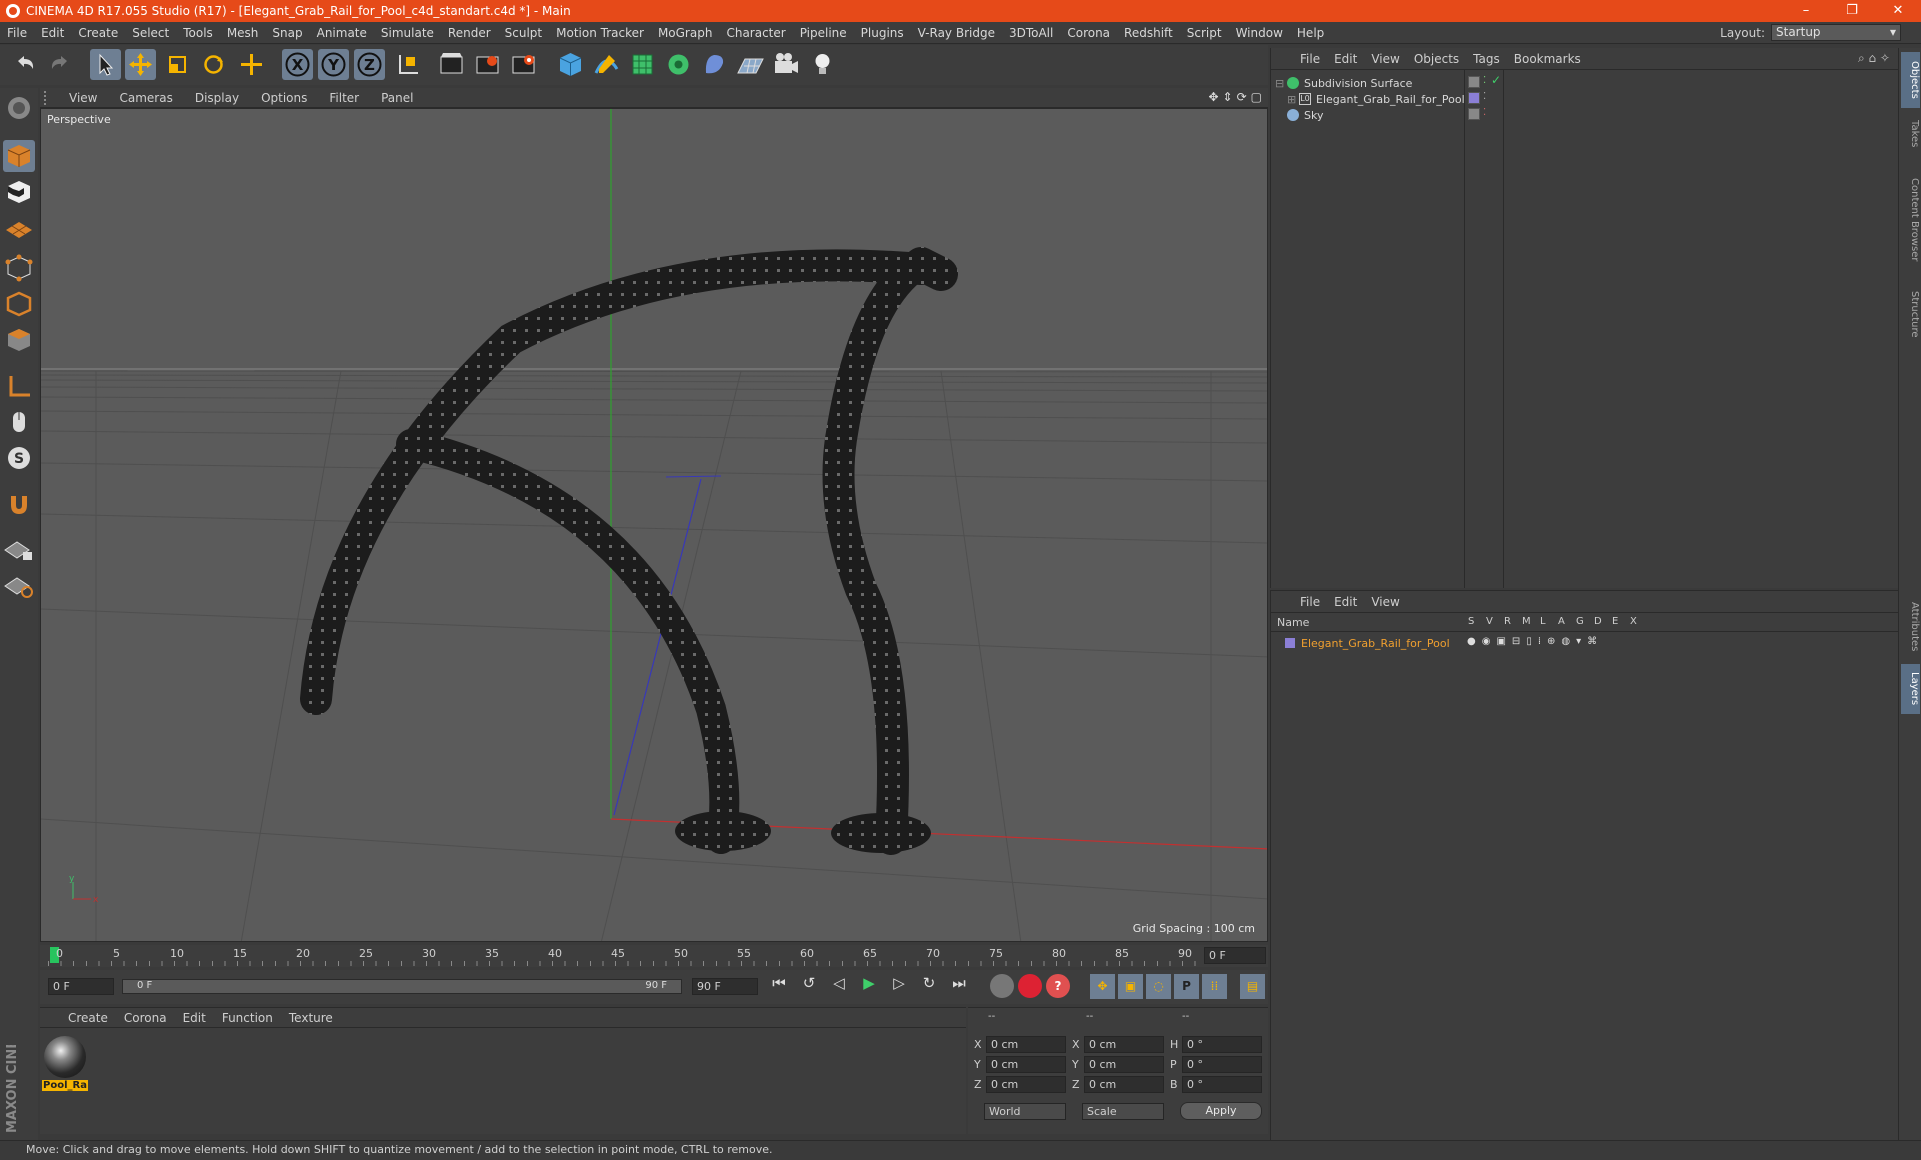 This screenshot has height=1160, width=1921. Describe the element at coordinates (1293, 99) in the screenshot. I see `tree-expand-icon: ⊞` at that location.